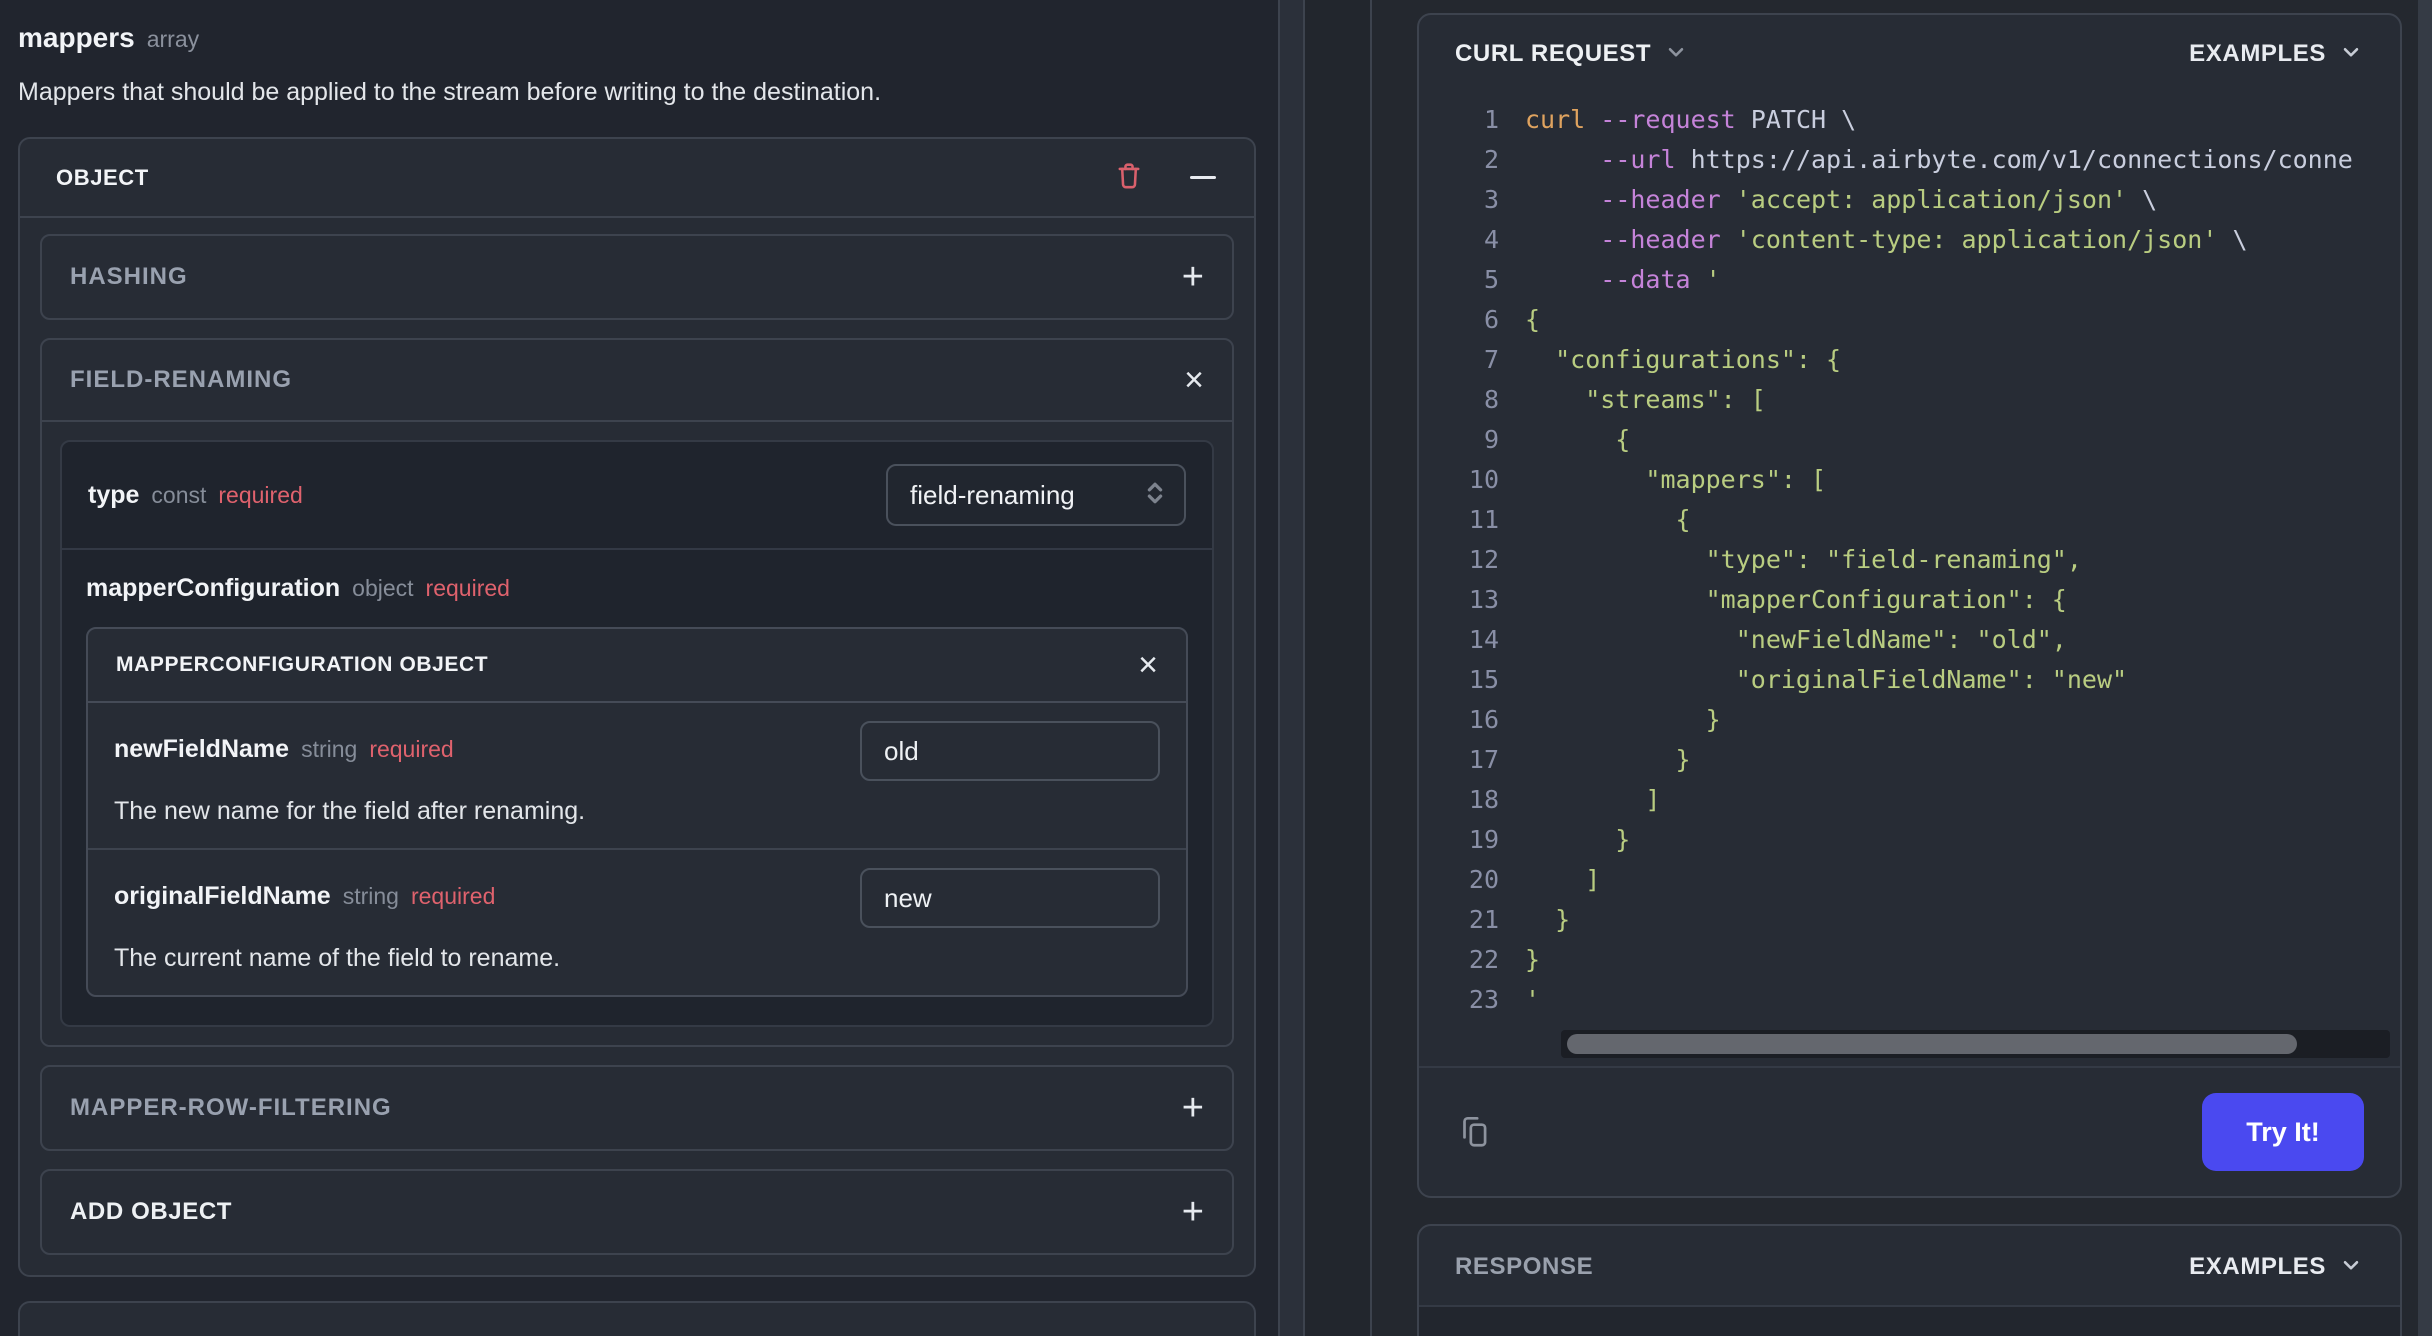  Describe the element at coordinates (637, 666) in the screenshot. I see `mapper-configuration-card-header: MAPPERCONFIGURATION OBJECT ×` at that location.